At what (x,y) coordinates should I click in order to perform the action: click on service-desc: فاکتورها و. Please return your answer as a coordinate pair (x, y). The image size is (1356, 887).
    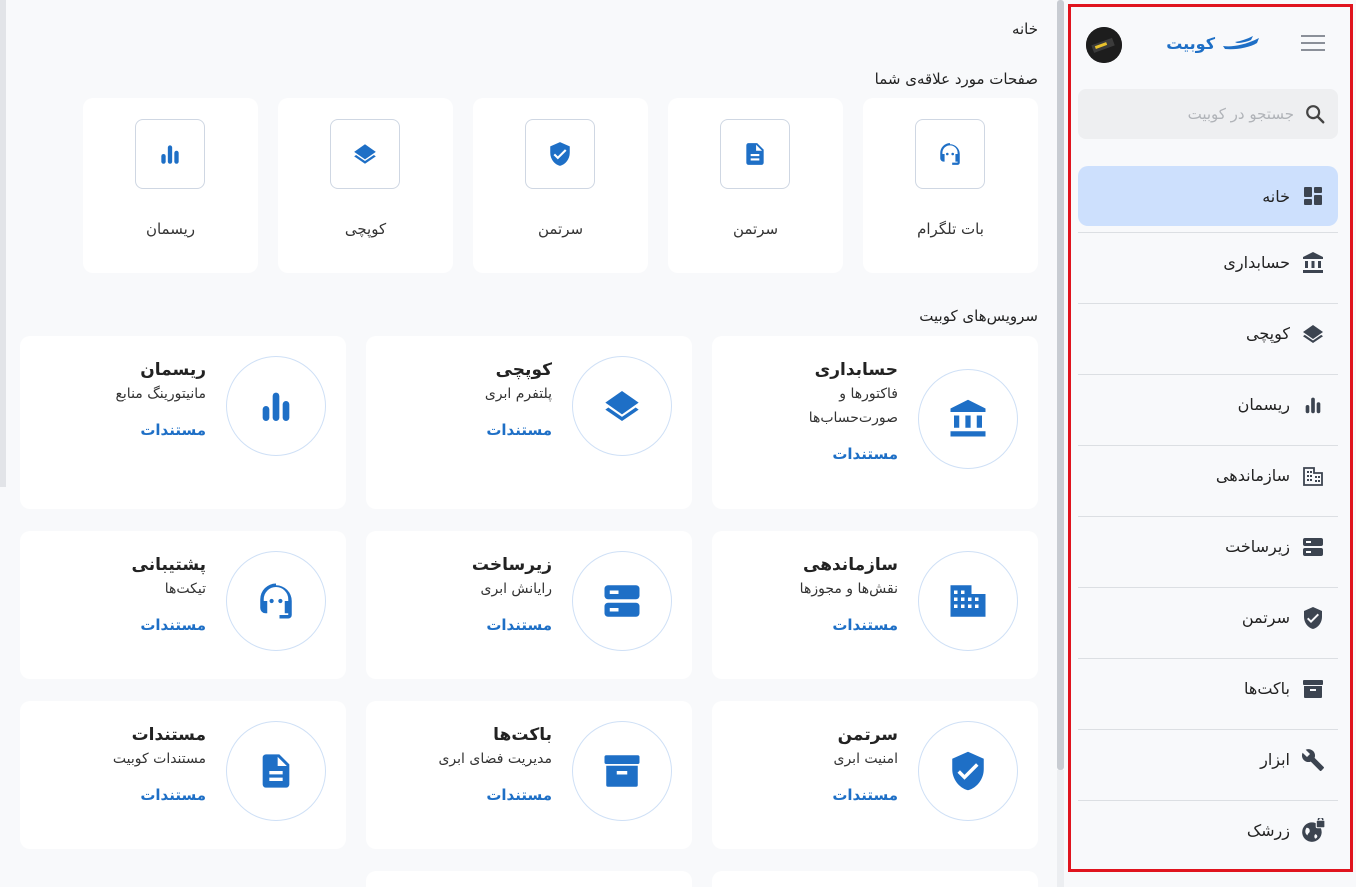
    Looking at the image, I should click on (868, 394).